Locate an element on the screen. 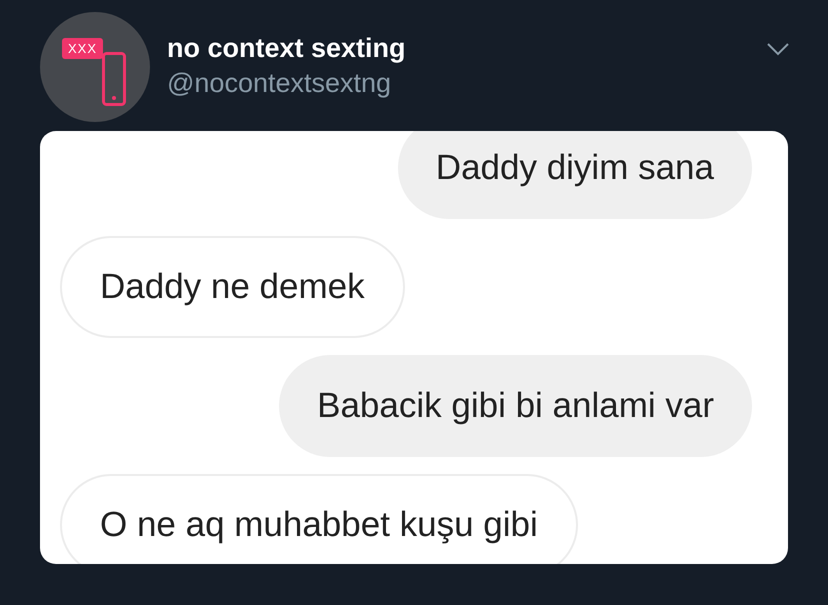 This screenshot has height=605, width=828. phone-icon is located at coordinates (114, 79).